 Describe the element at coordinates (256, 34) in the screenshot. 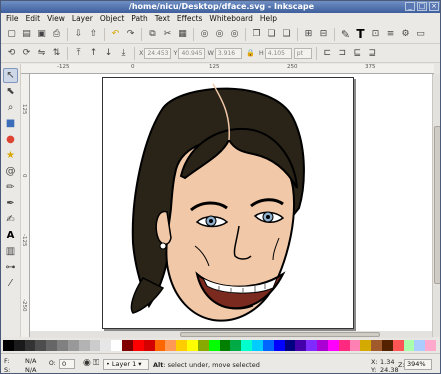

I see `duplicate-icon: ❐` at that location.